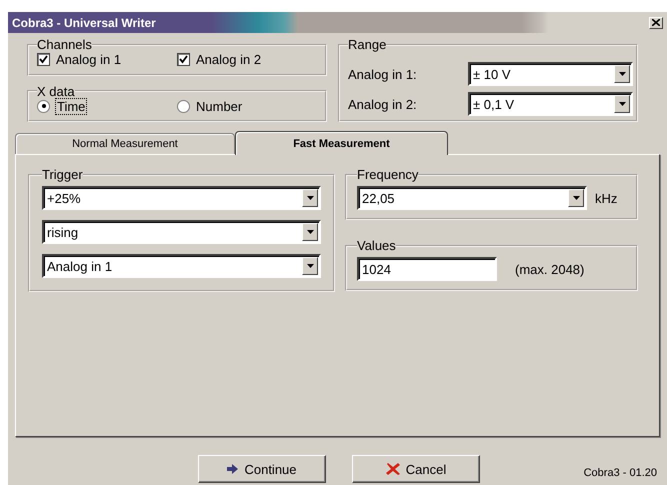 This screenshot has height=485, width=667. Describe the element at coordinates (606, 198) in the screenshot. I see `unit-label: kHz` at that location.